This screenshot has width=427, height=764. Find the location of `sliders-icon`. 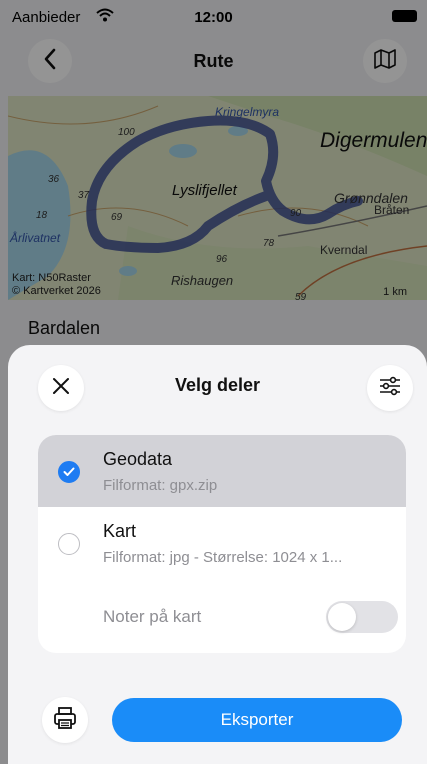

sliders-icon is located at coordinates (390, 388).